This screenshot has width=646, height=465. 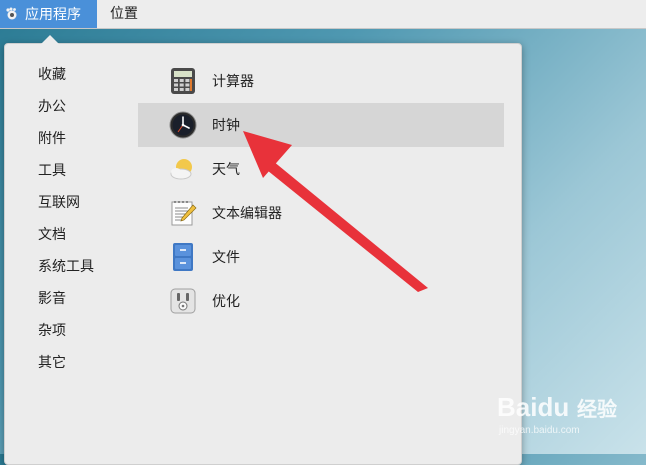 What do you see at coordinates (183, 213) in the screenshot?
I see `text-editor-icon` at bounding box center [183, 213].